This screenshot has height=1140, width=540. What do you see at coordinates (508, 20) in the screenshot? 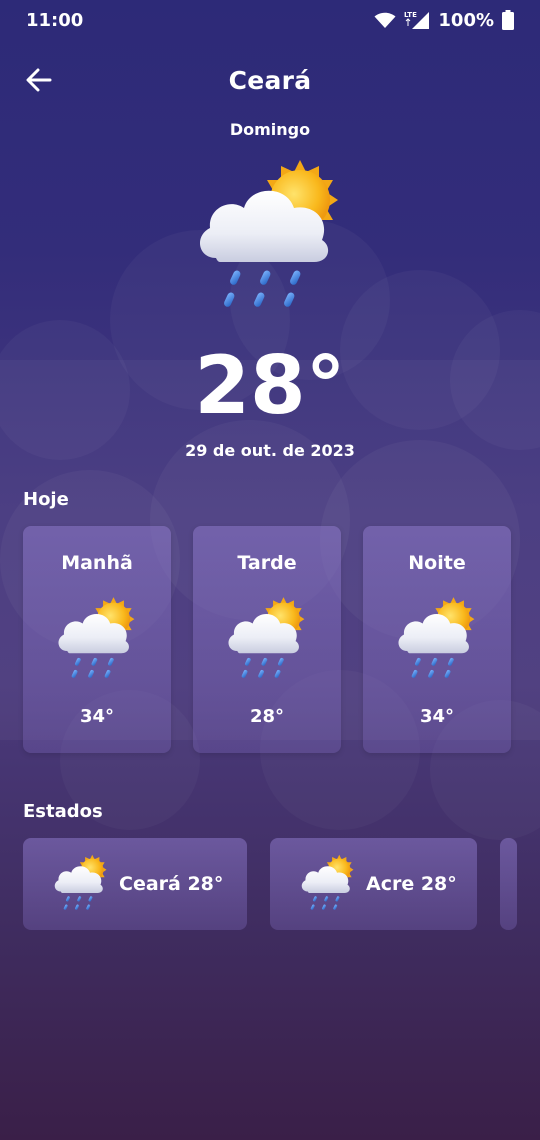
I see `battery-icon` at bounding box center [508, 20].